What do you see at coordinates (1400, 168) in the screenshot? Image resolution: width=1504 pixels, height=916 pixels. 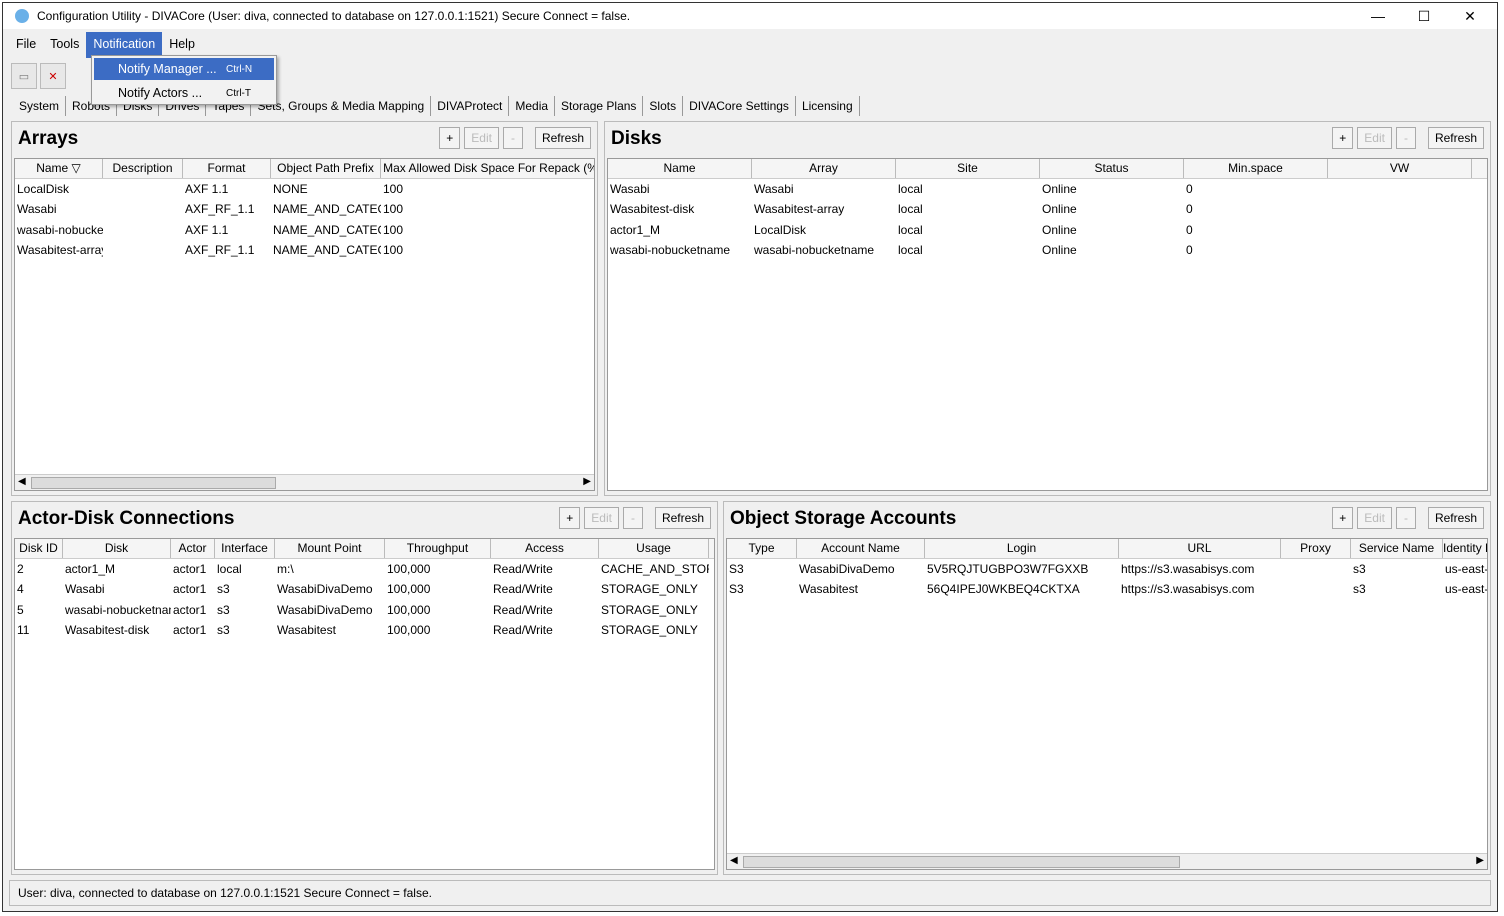 I see `column-header: VW` at bounding box center [1400, 168].